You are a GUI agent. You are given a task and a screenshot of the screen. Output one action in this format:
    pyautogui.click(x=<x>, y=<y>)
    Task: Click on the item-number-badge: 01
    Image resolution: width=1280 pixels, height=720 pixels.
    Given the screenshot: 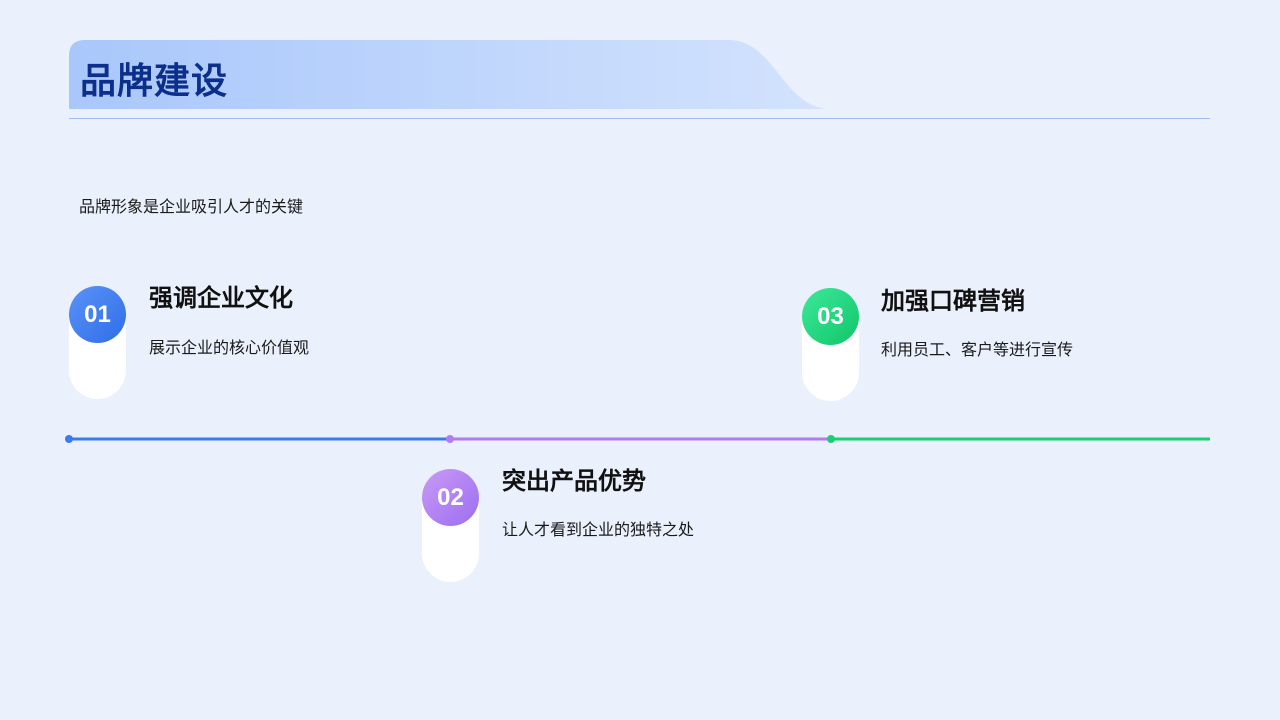 What is the action you would take?
    pyautogui.click(x=97, y=314)
    